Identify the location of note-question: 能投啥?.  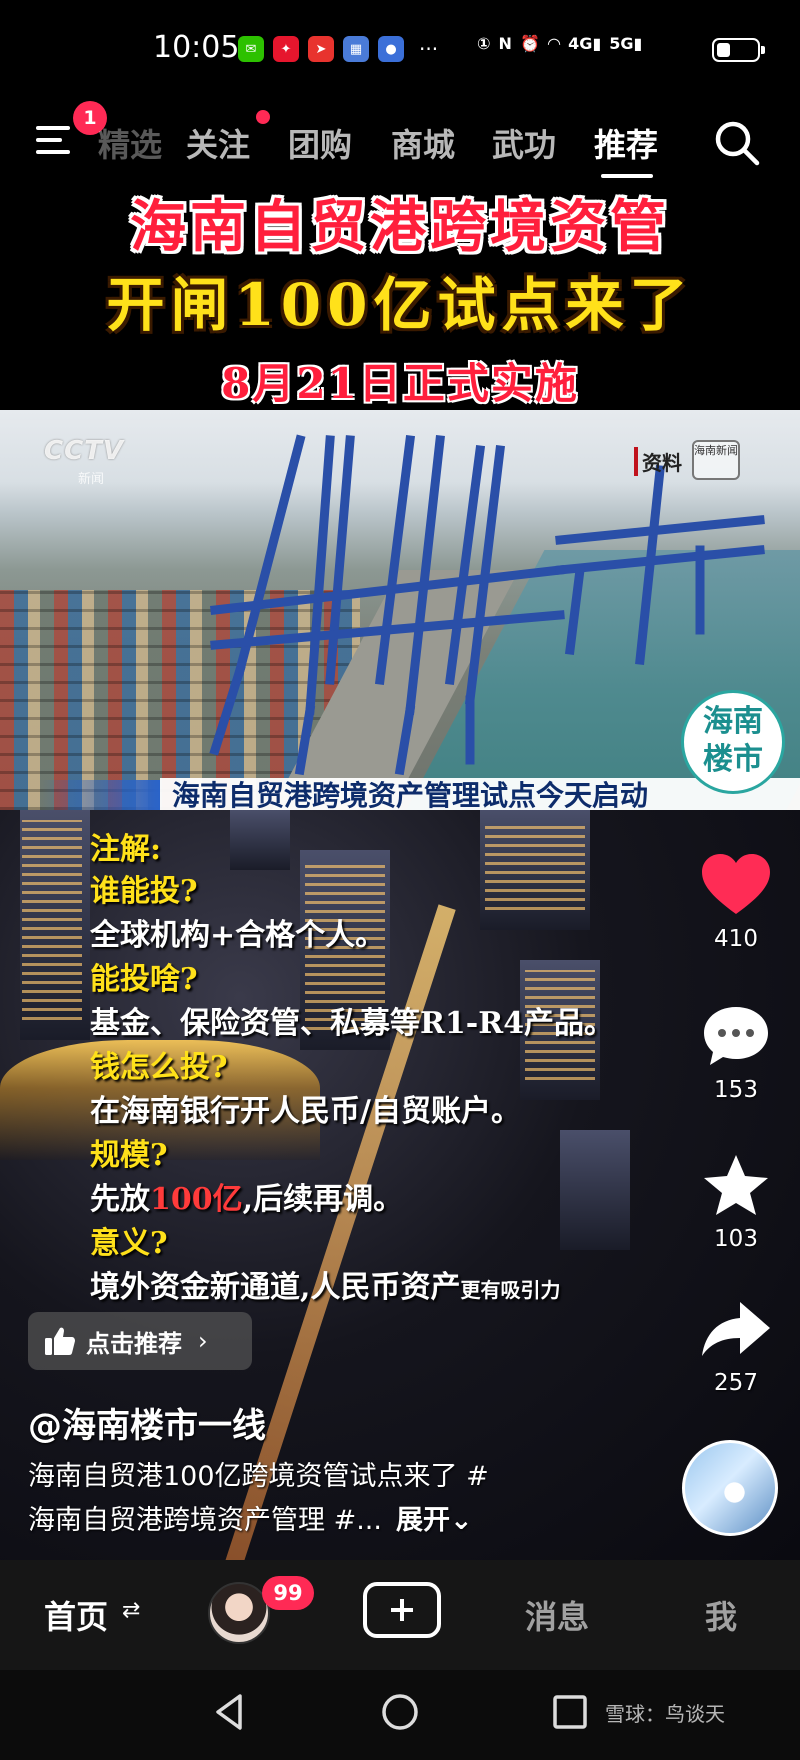
(144, 979).